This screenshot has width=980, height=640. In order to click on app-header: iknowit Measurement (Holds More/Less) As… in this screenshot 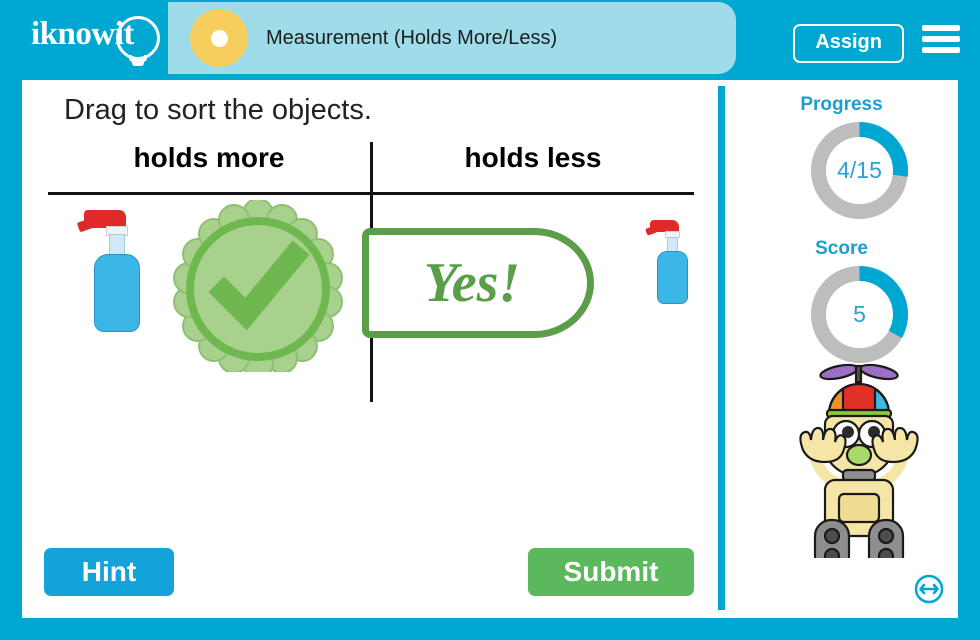, I will do `click(490, 38)`.